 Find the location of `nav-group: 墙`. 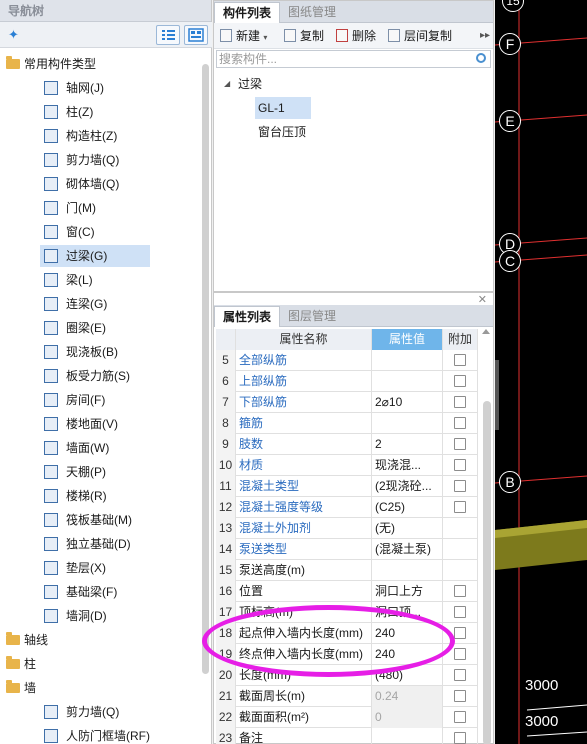

nav-group: 墙 is located at coordinates (100, 688).